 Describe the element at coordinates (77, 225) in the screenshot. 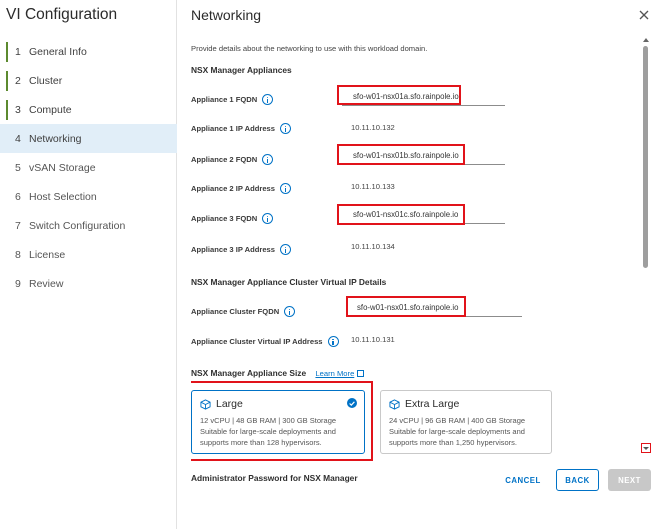

I see `step-label: Switch Configuration` at that location.